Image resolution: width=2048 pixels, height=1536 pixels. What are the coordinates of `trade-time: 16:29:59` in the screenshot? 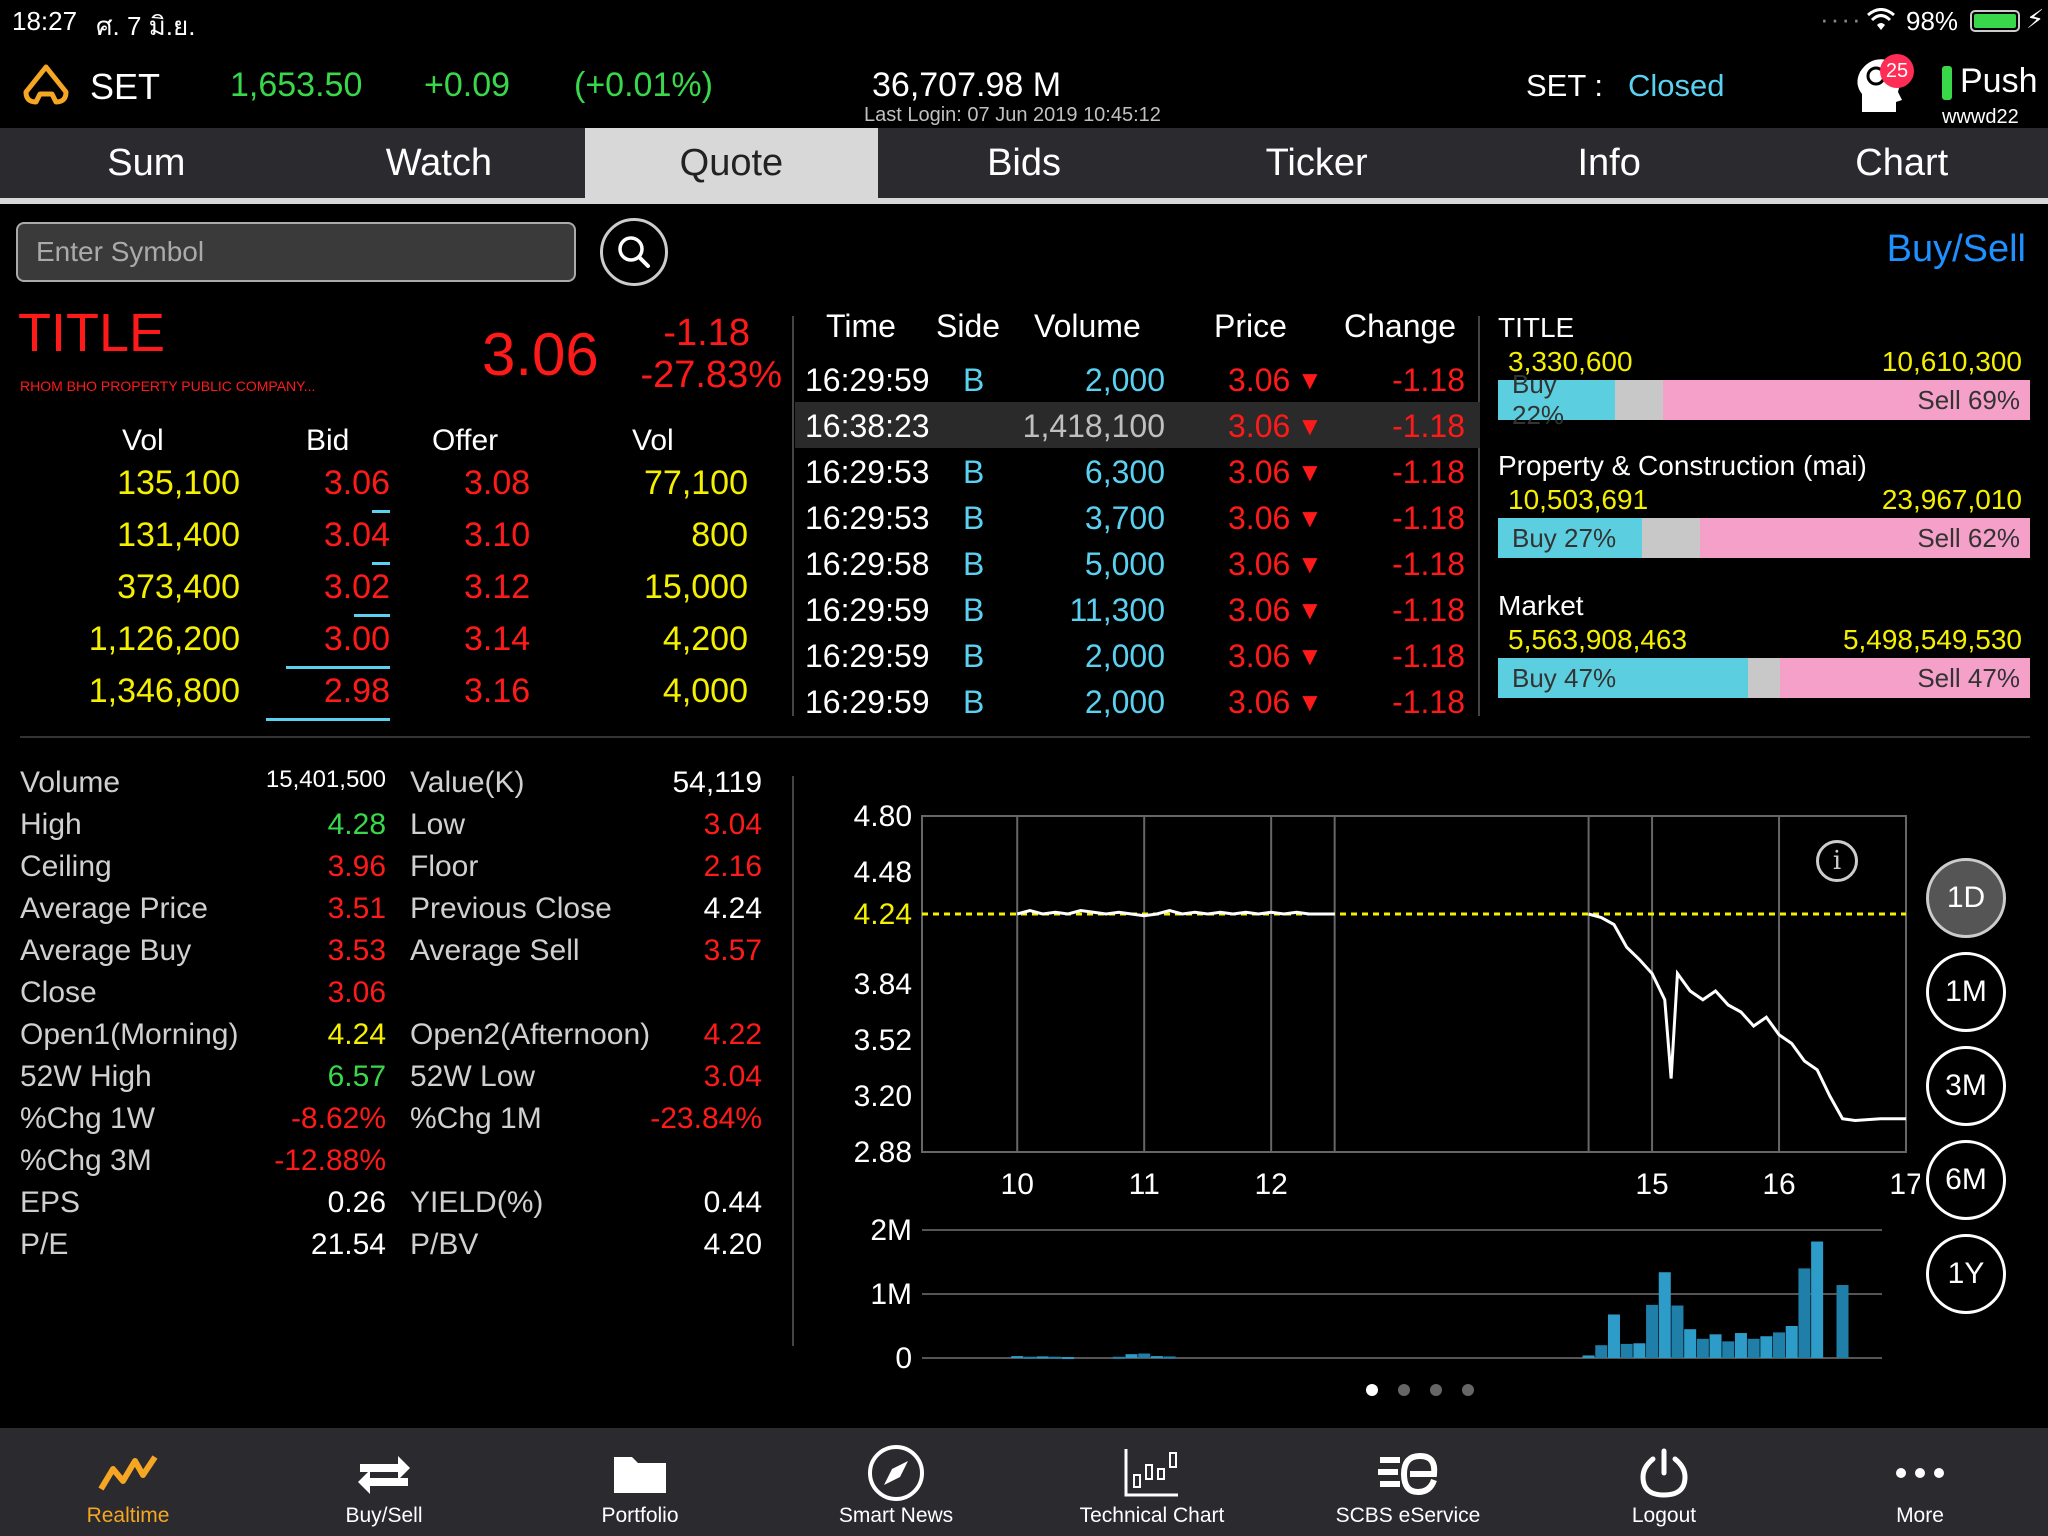 It's located at (867, 380).